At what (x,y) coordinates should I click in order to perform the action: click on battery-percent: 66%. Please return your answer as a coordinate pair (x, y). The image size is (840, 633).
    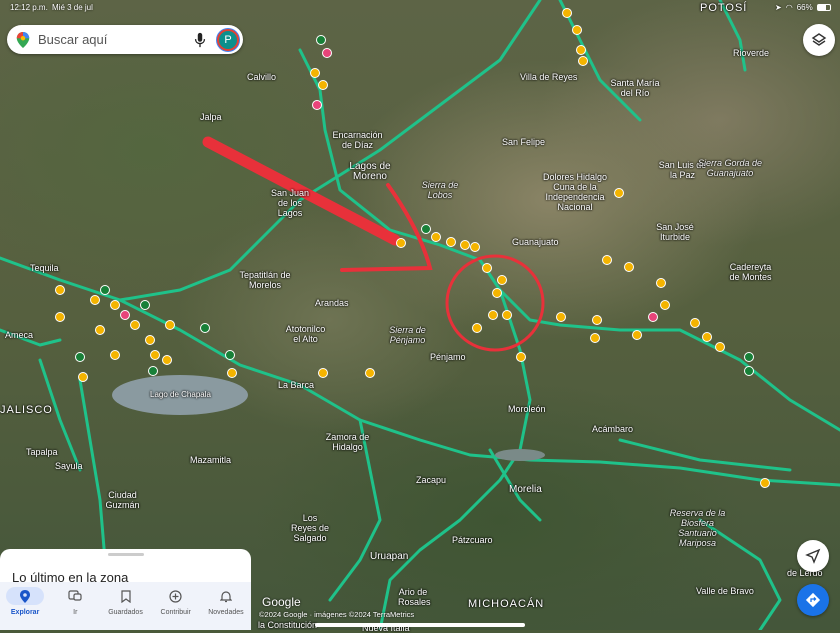
    Looking at the image, I should click on (804, 7).